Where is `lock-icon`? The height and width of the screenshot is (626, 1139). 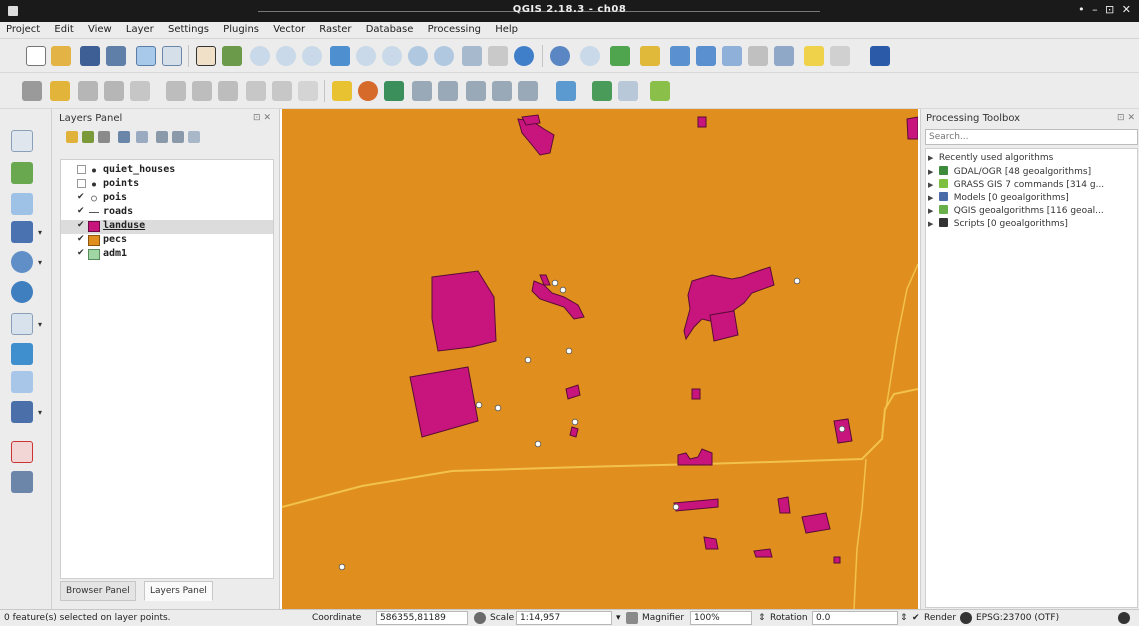 lock-icon is located at coordinates (632, 618).